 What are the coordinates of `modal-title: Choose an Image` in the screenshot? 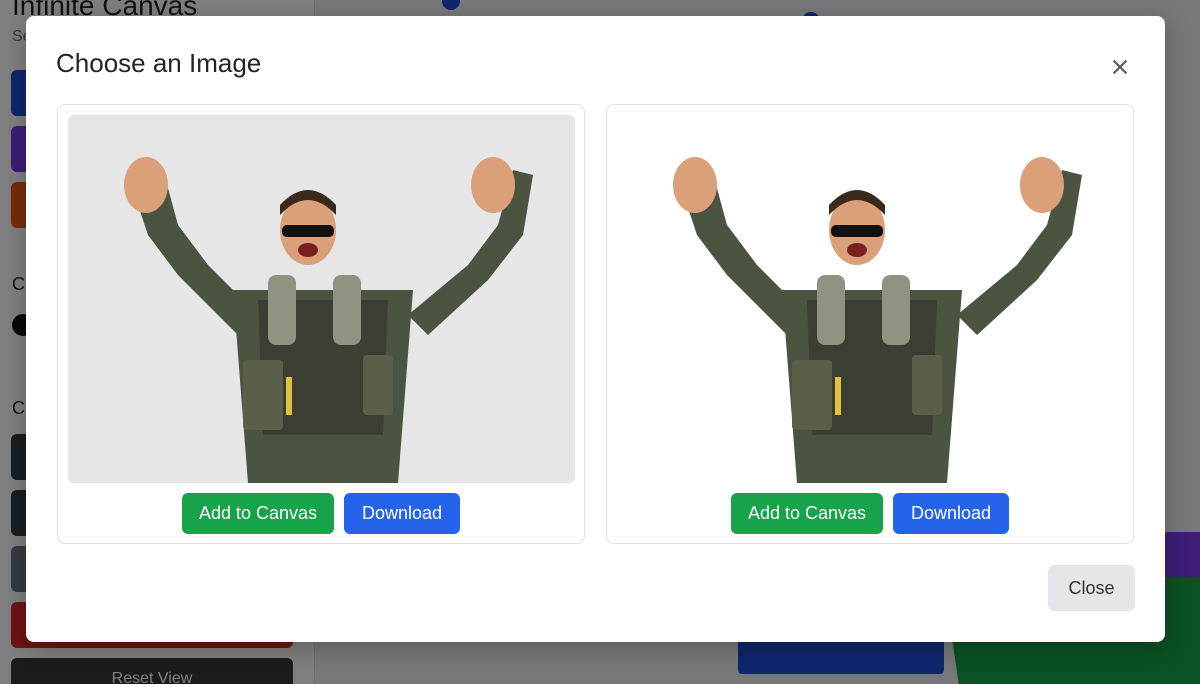 It's located at (159, 63).